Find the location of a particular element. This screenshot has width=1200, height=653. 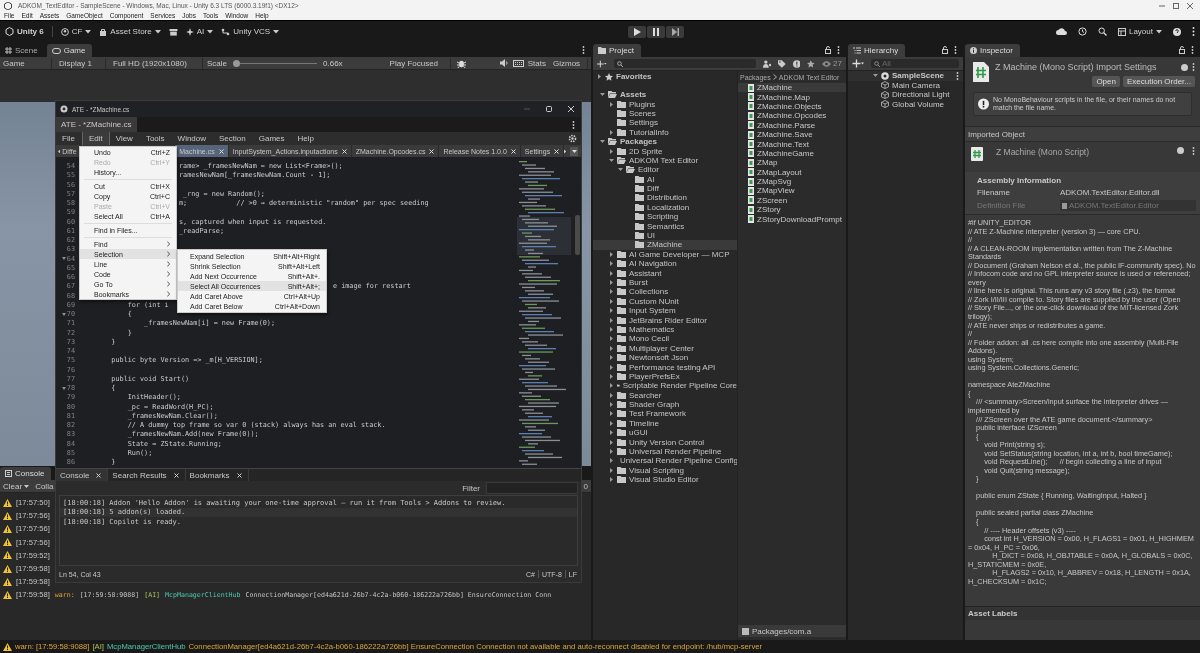

asset-entry: ZScreen is located at coordinates (792, 200).